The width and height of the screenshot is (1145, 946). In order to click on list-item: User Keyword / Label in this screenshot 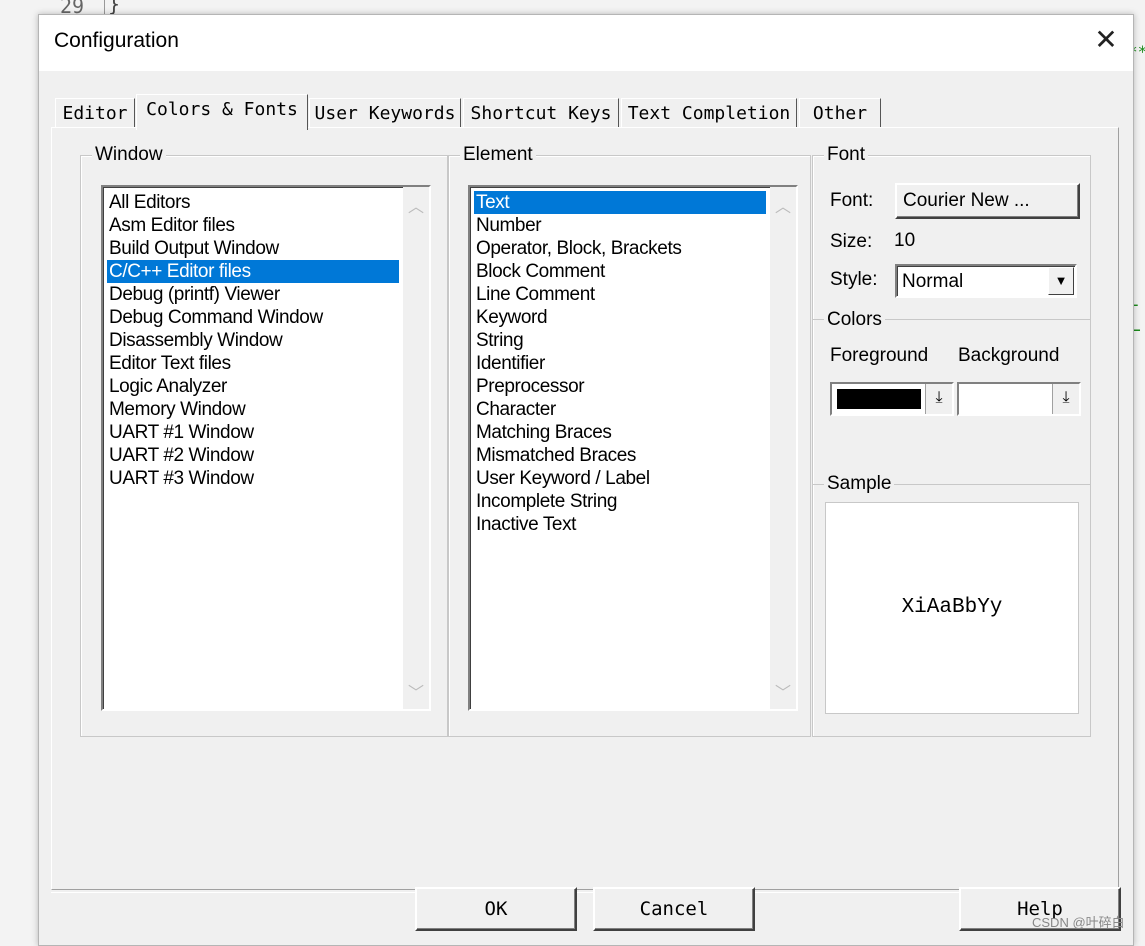, I will do `click(562, 478)`.